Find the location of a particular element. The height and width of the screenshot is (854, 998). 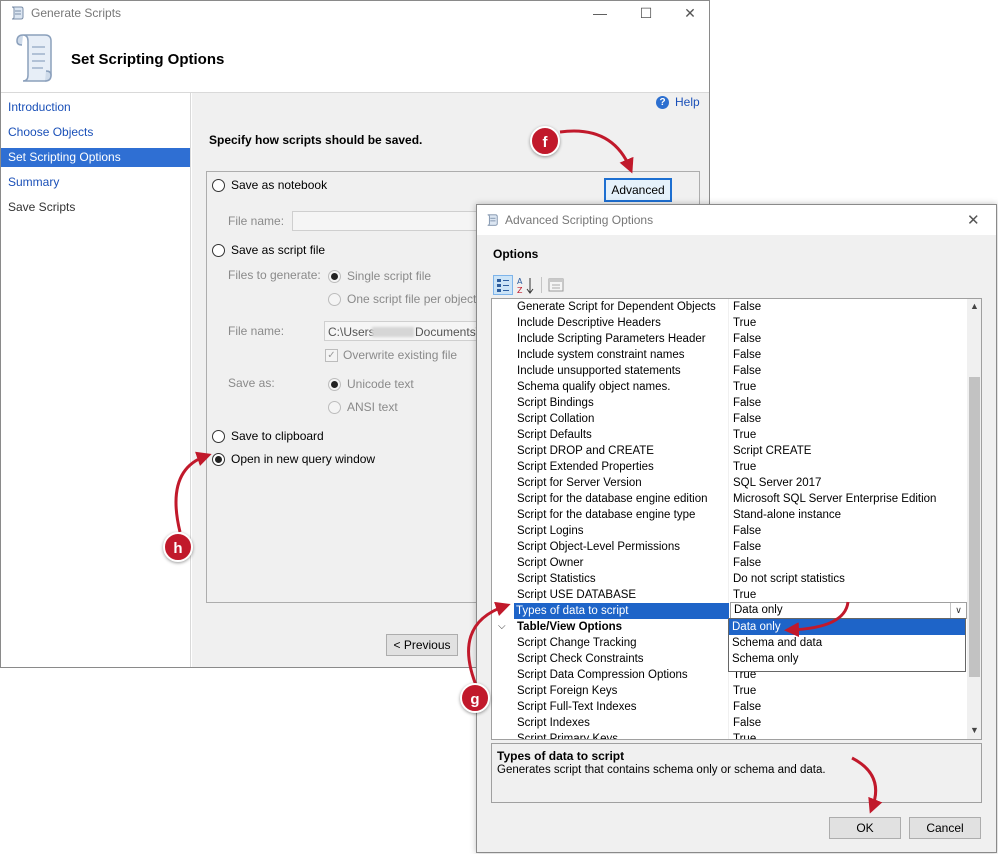

unicode-text-radio is located at coordinates (334, 384).